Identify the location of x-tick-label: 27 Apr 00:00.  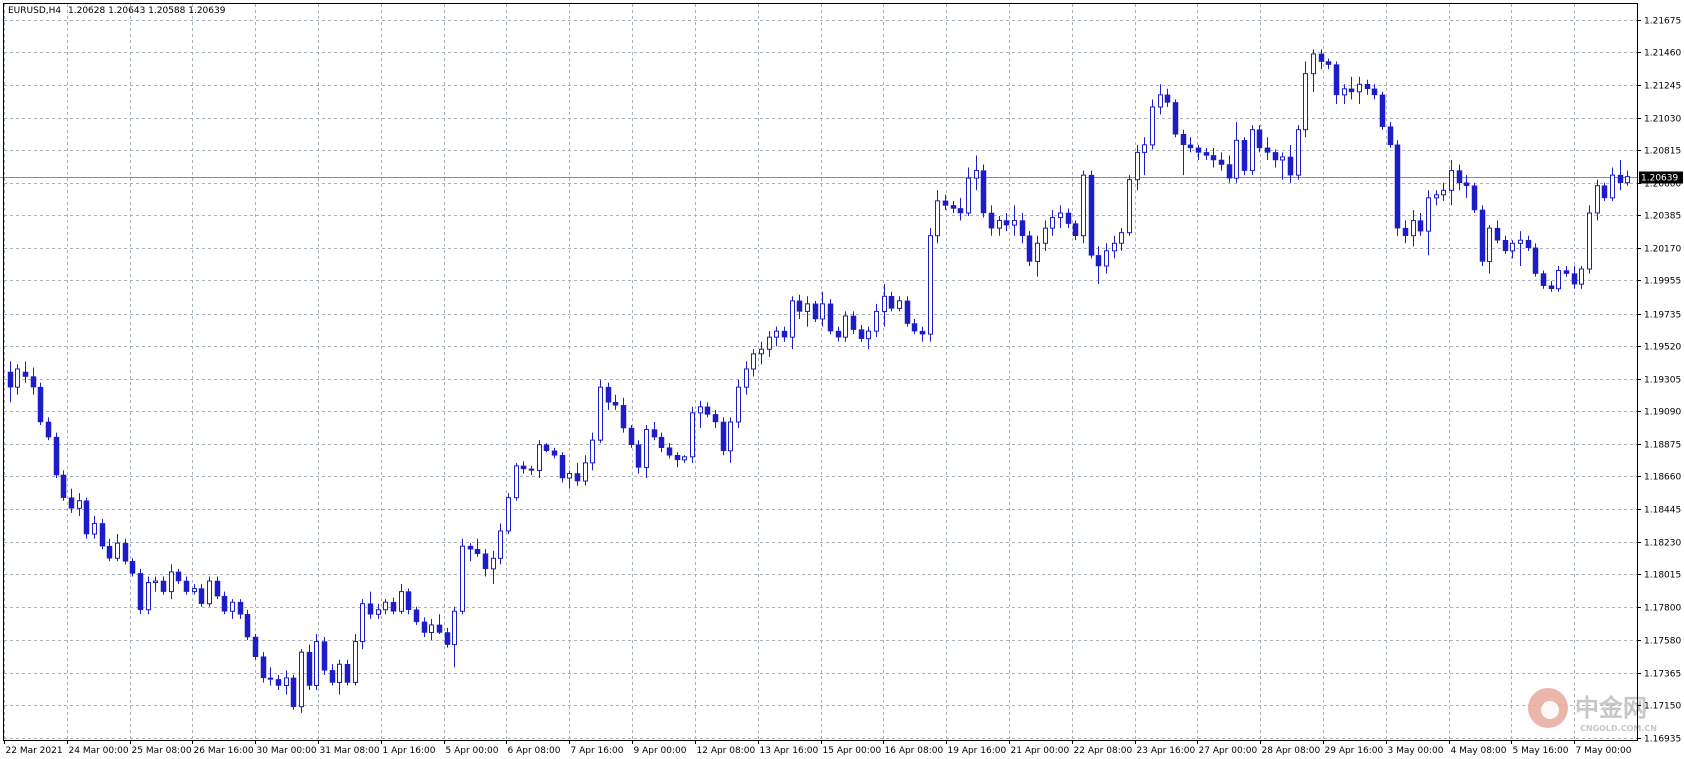
(1228, 751).